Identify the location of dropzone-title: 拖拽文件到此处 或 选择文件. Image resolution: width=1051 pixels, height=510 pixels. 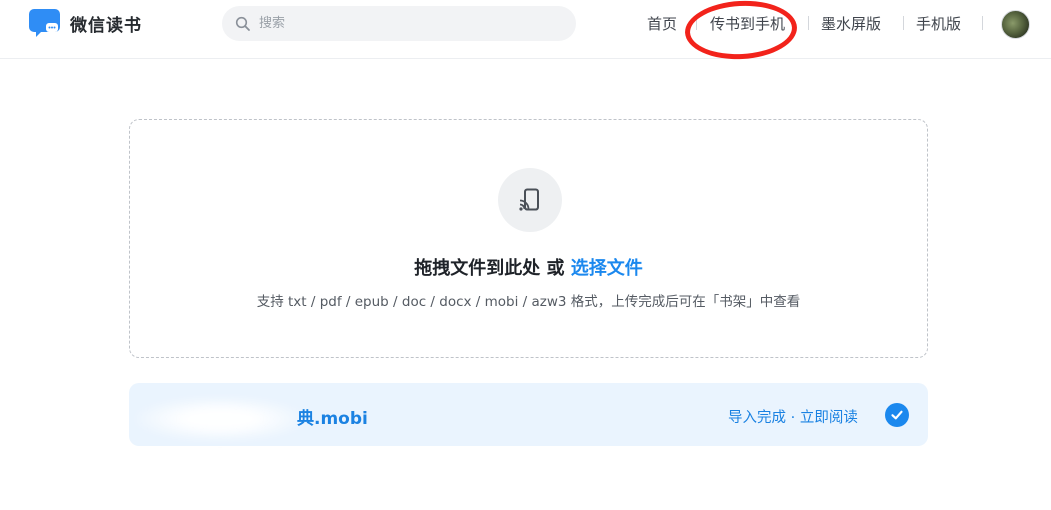
(528, 267).